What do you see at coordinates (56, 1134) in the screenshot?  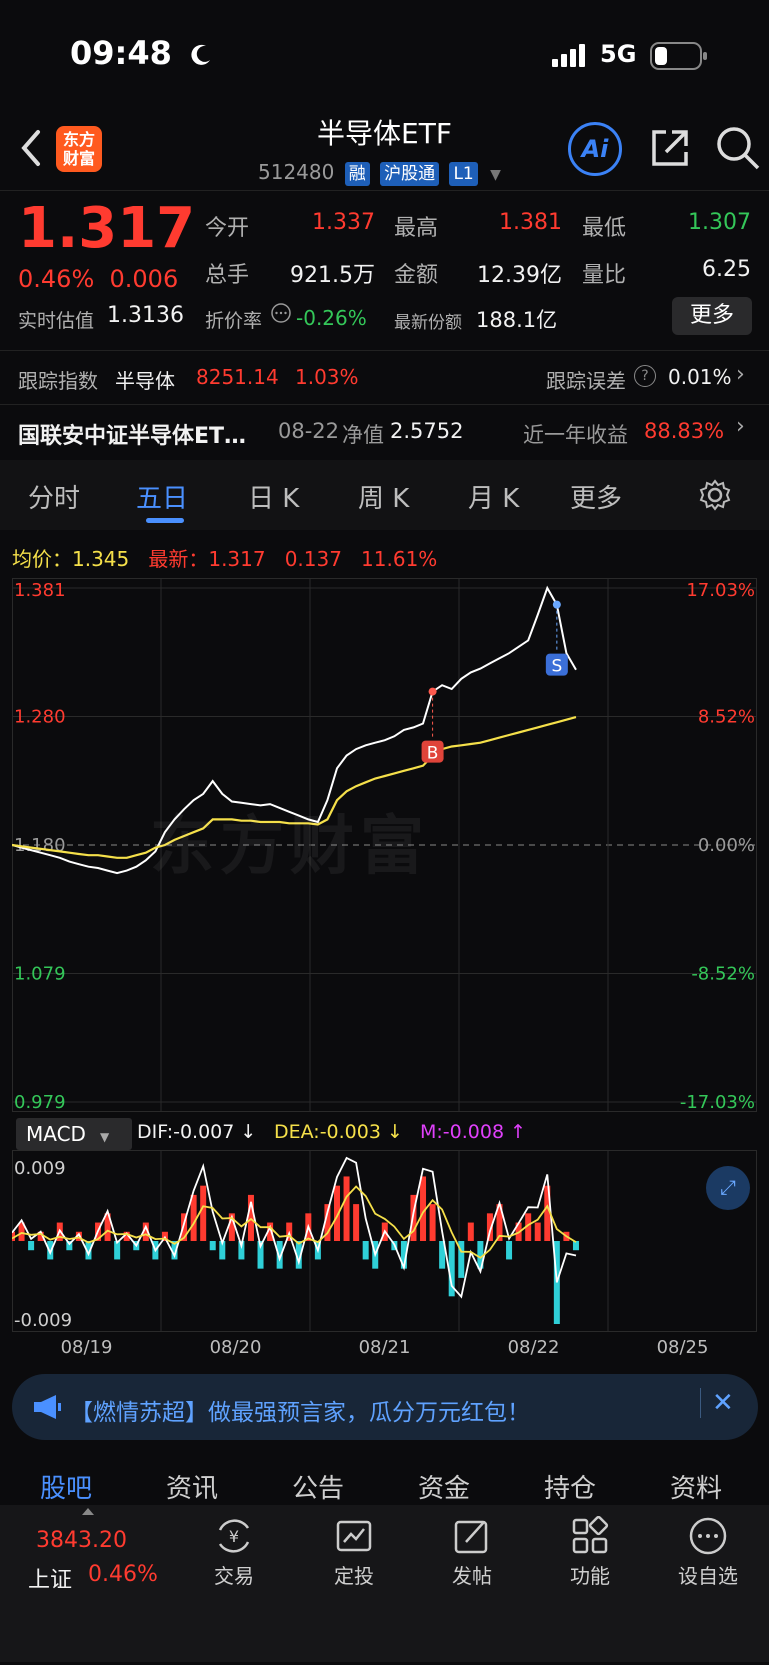 I see `indicator-label: MACD` at bounding box center [56, 1134].